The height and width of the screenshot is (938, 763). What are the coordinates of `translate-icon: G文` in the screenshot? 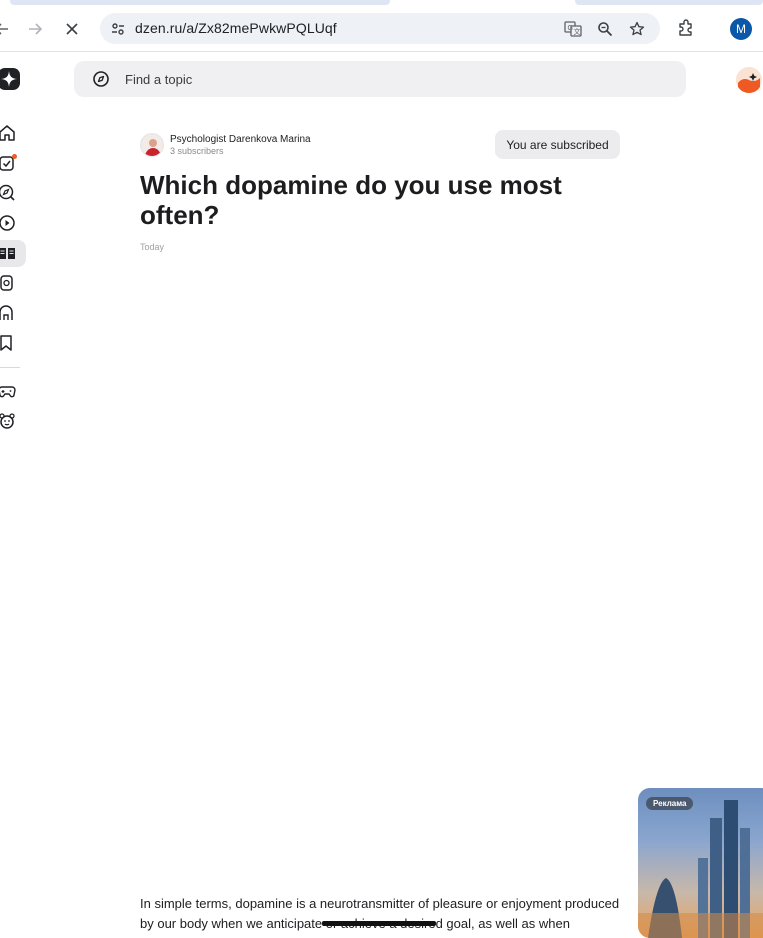 It's located at (573, 29).